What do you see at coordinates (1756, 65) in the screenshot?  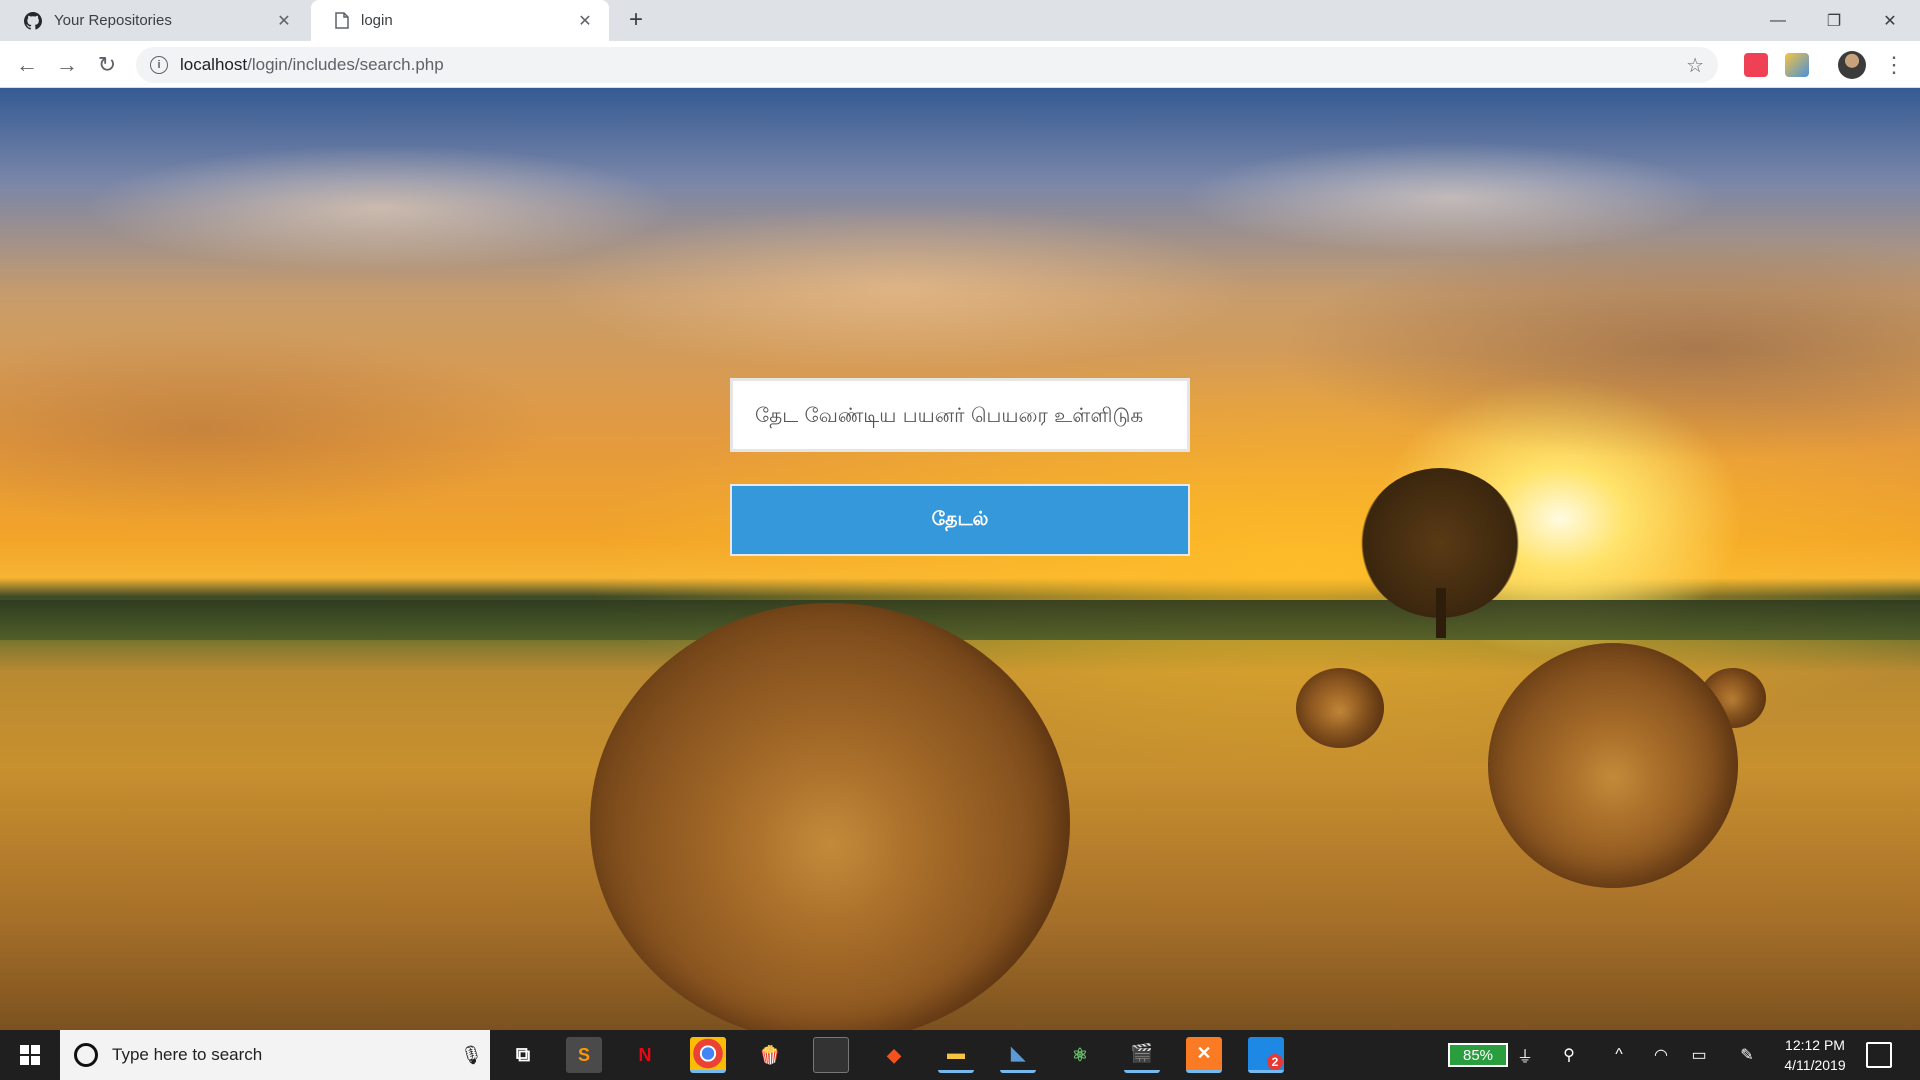 I see `pocket-extension-icon` at bounding box center [1756, 65].